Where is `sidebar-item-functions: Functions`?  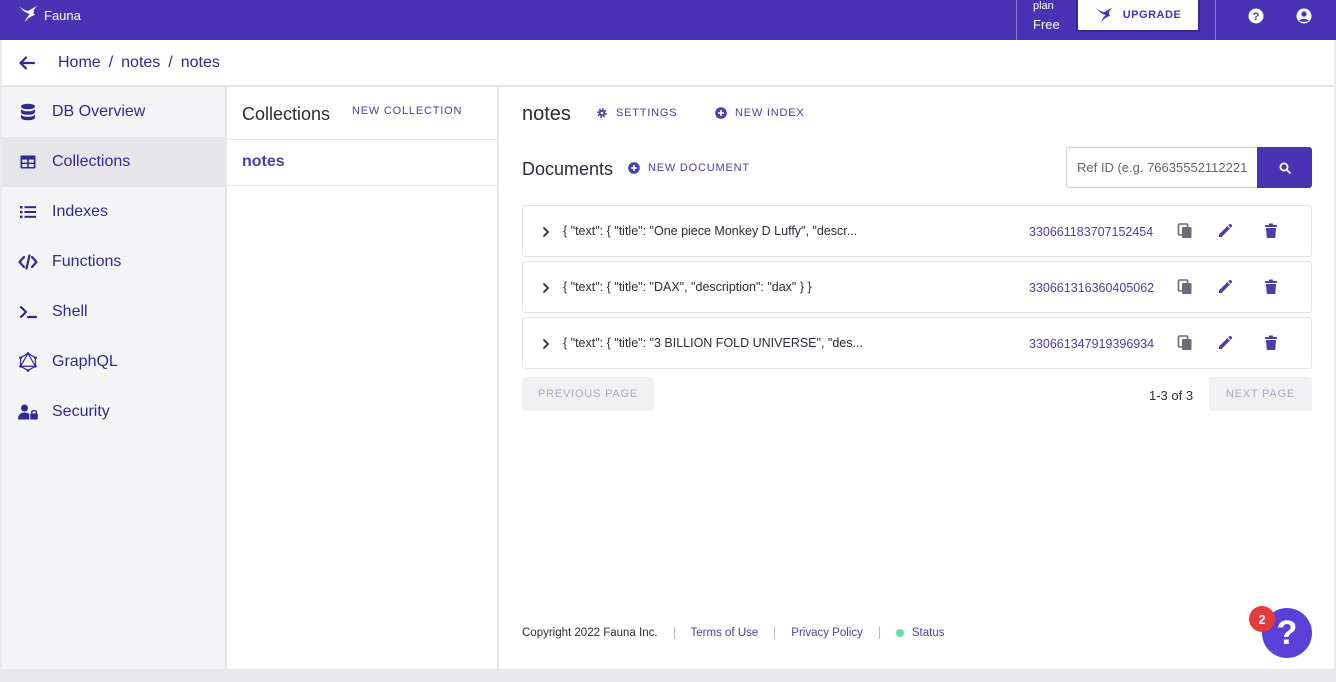
sidebar-item-functions: Functions is located at coordinates (114, 262).